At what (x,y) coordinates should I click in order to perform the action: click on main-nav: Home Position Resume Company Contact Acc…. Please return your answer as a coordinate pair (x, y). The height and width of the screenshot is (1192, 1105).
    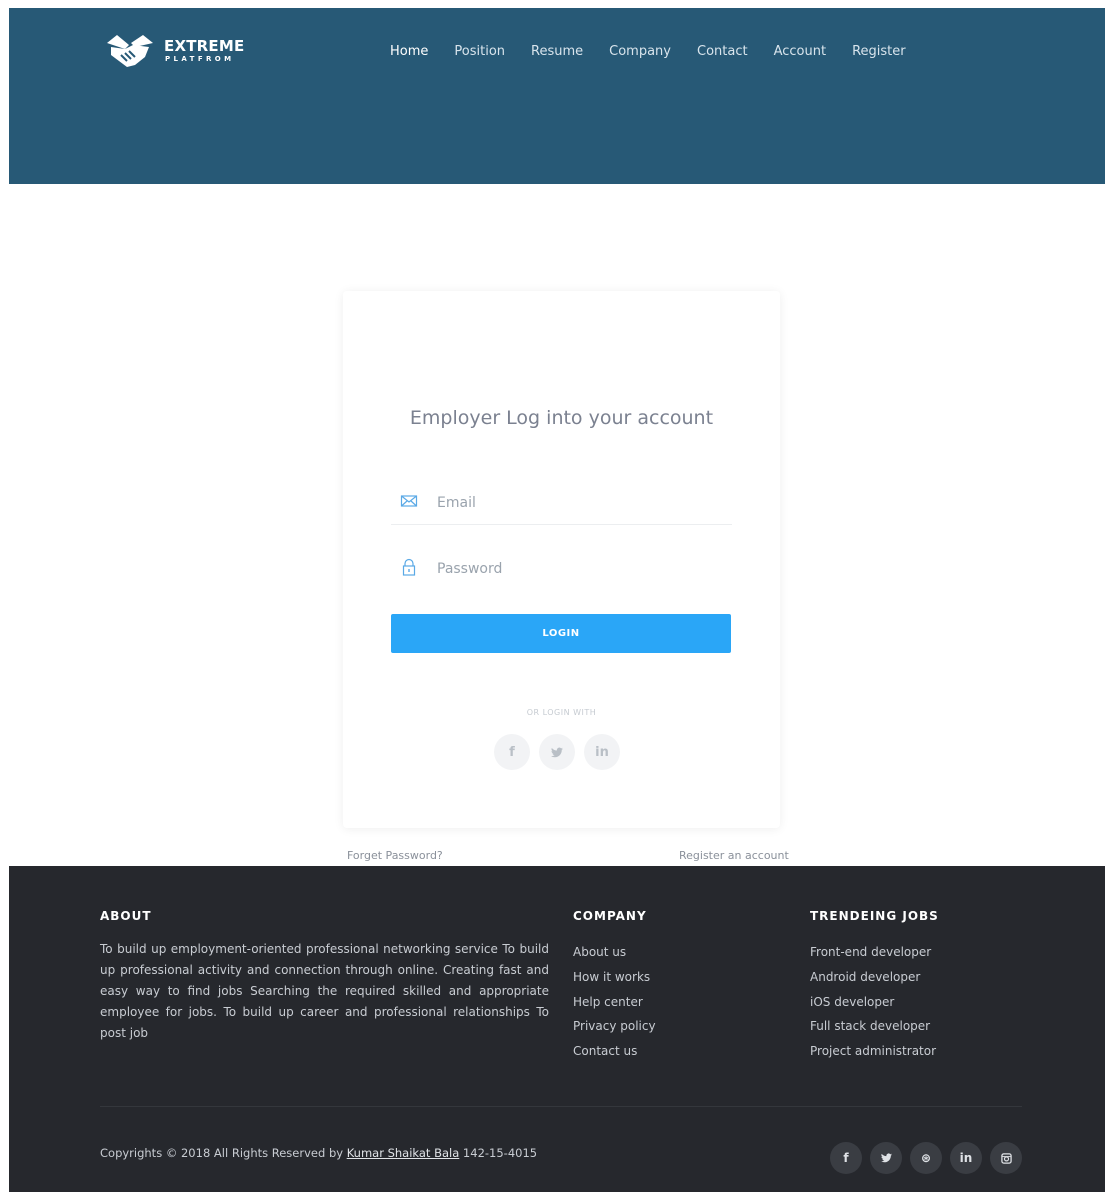
    Looking at the image, I should click on (661, 51).